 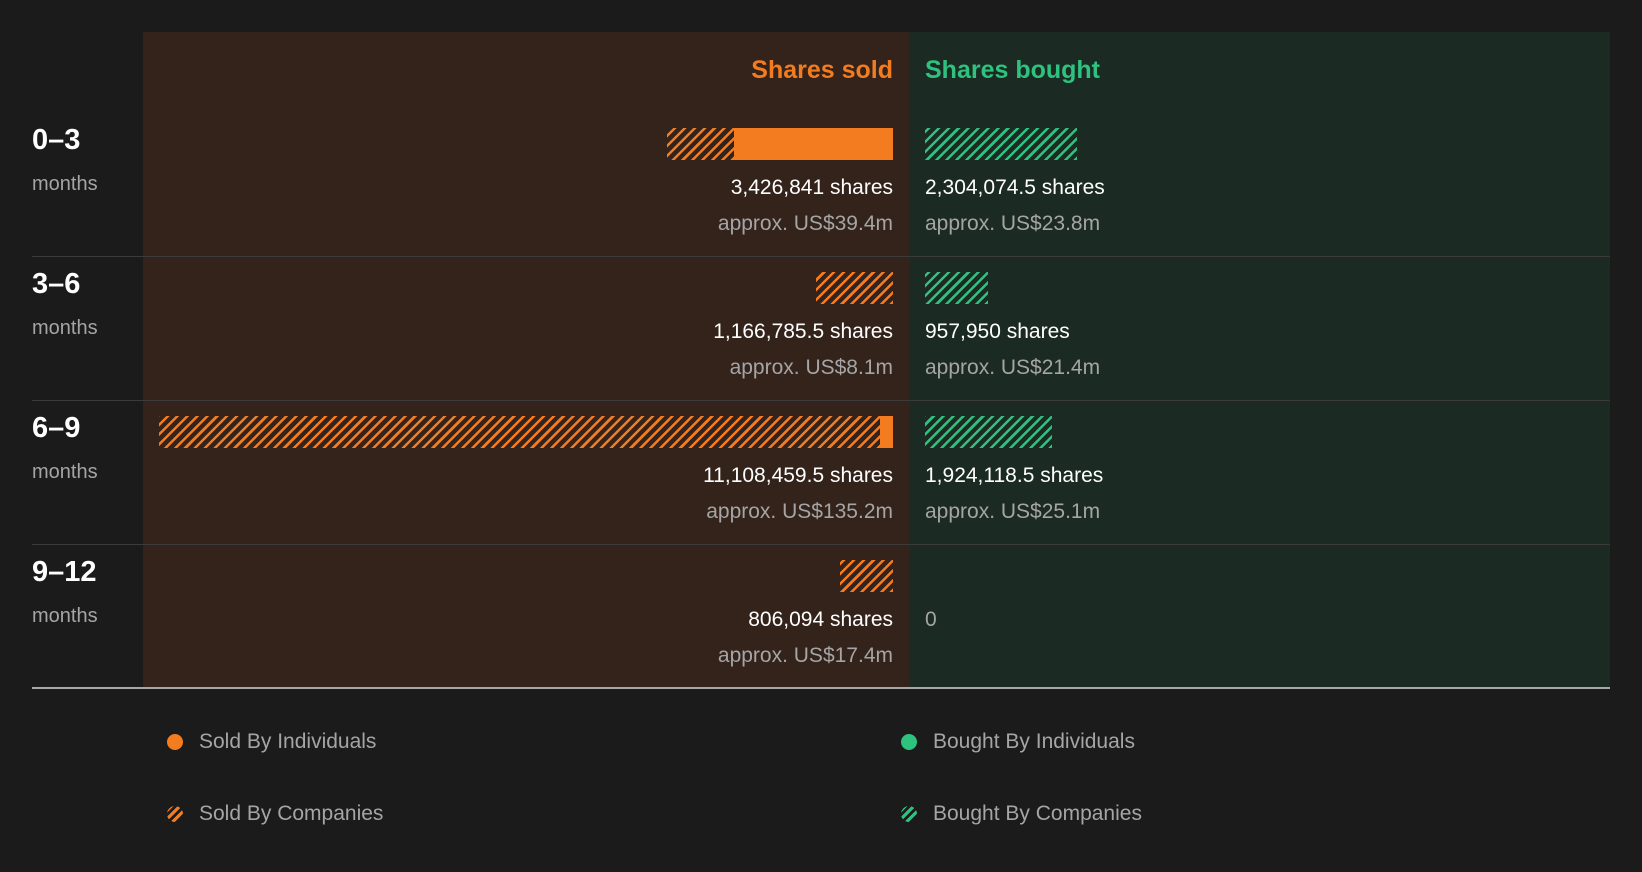 What do you see at coordinates (1034, 741) in the screenshot?
I see `legend-label: Bought By Individuals` at bounding box center [1034, 741].